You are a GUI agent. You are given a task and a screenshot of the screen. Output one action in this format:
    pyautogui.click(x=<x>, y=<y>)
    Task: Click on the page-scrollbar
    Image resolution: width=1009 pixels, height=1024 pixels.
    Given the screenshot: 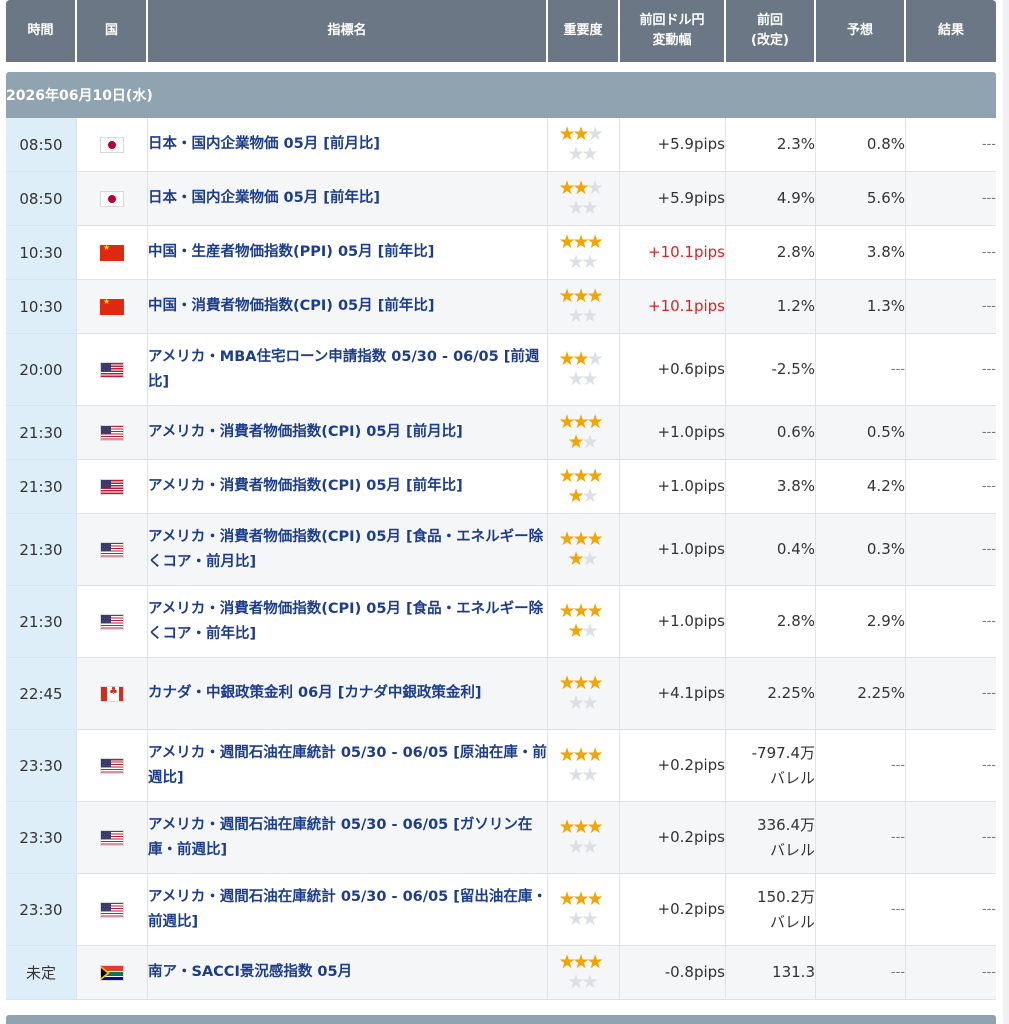 What is the action you would take?
    pyautogui.click(x=1006, y=512)
    